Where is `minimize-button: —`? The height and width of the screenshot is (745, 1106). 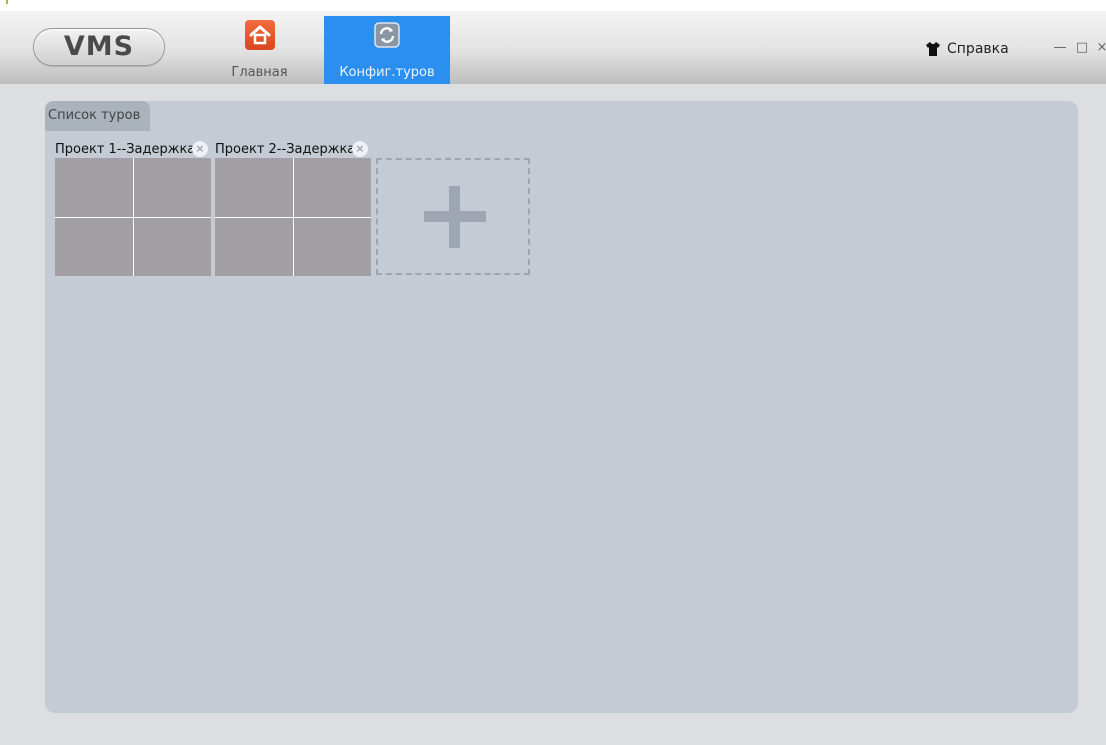 minimize-button: — is located at coordinates (1060, 48).